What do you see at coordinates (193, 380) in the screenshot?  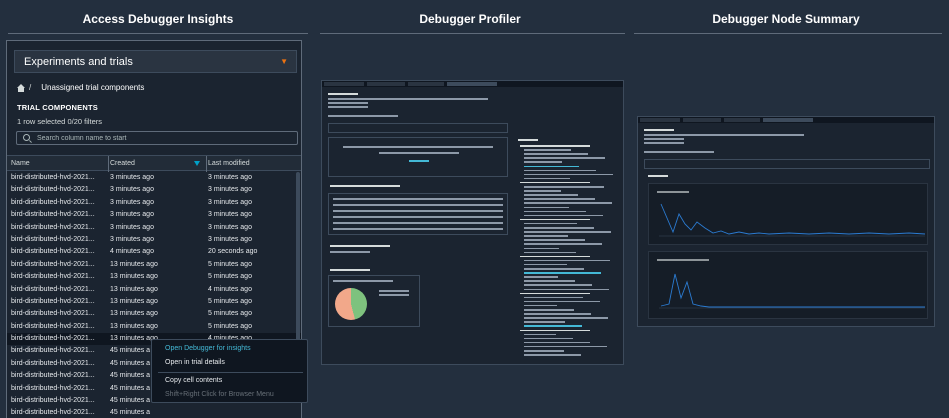 I see `menu-item-copy-cell-contents: Copy cell contents` at bounding box center [193, 380].